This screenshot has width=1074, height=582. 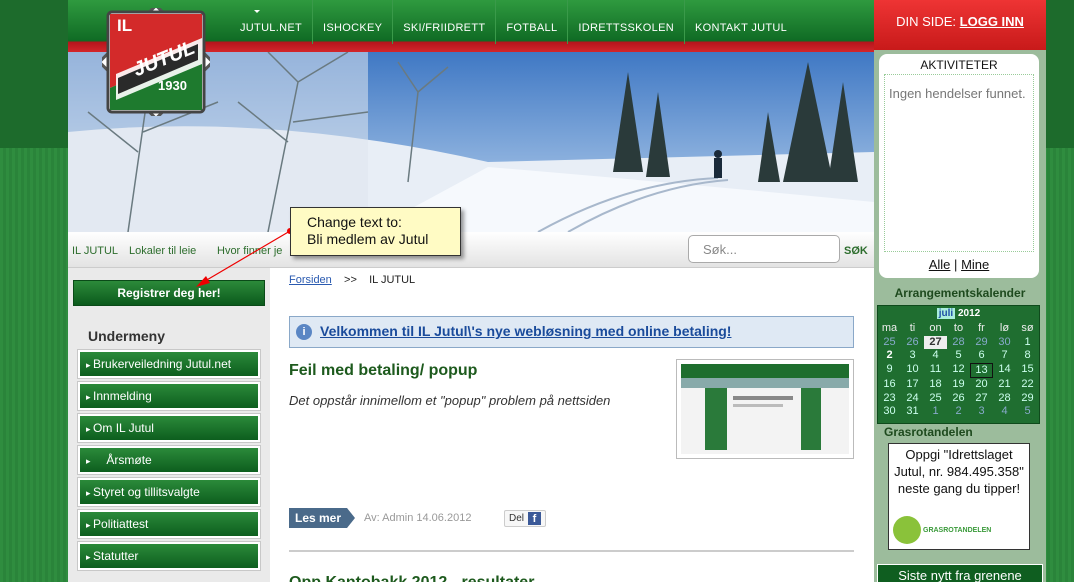 I want to click on calendar-day: 11, so click(x=935, y=371).